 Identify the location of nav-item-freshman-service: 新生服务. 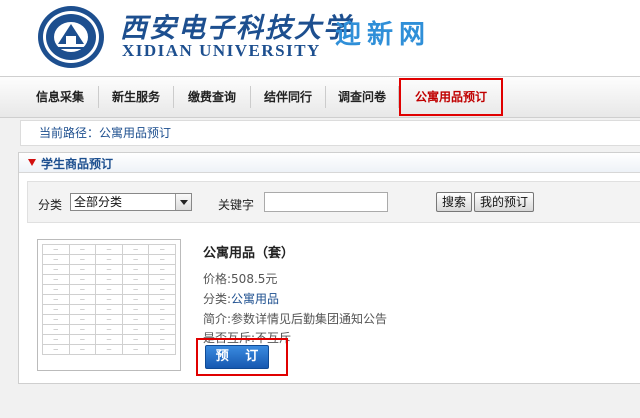
(136, 97).